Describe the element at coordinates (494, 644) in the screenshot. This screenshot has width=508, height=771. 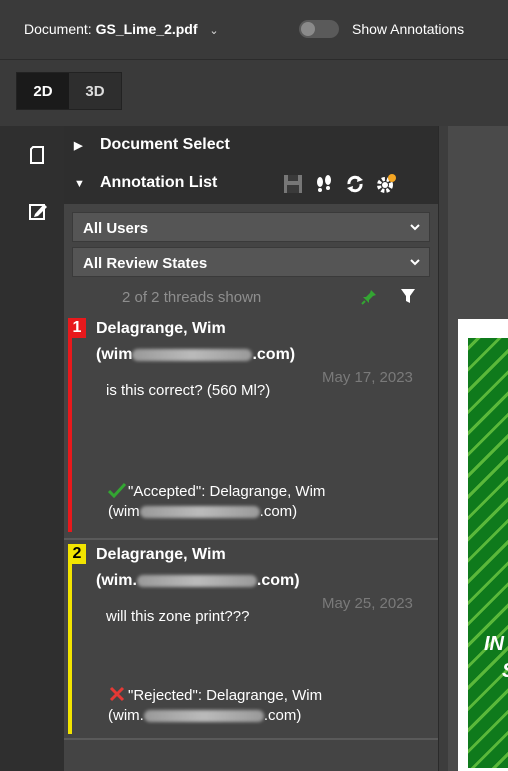
I see `artwork-text: IN` at that location.